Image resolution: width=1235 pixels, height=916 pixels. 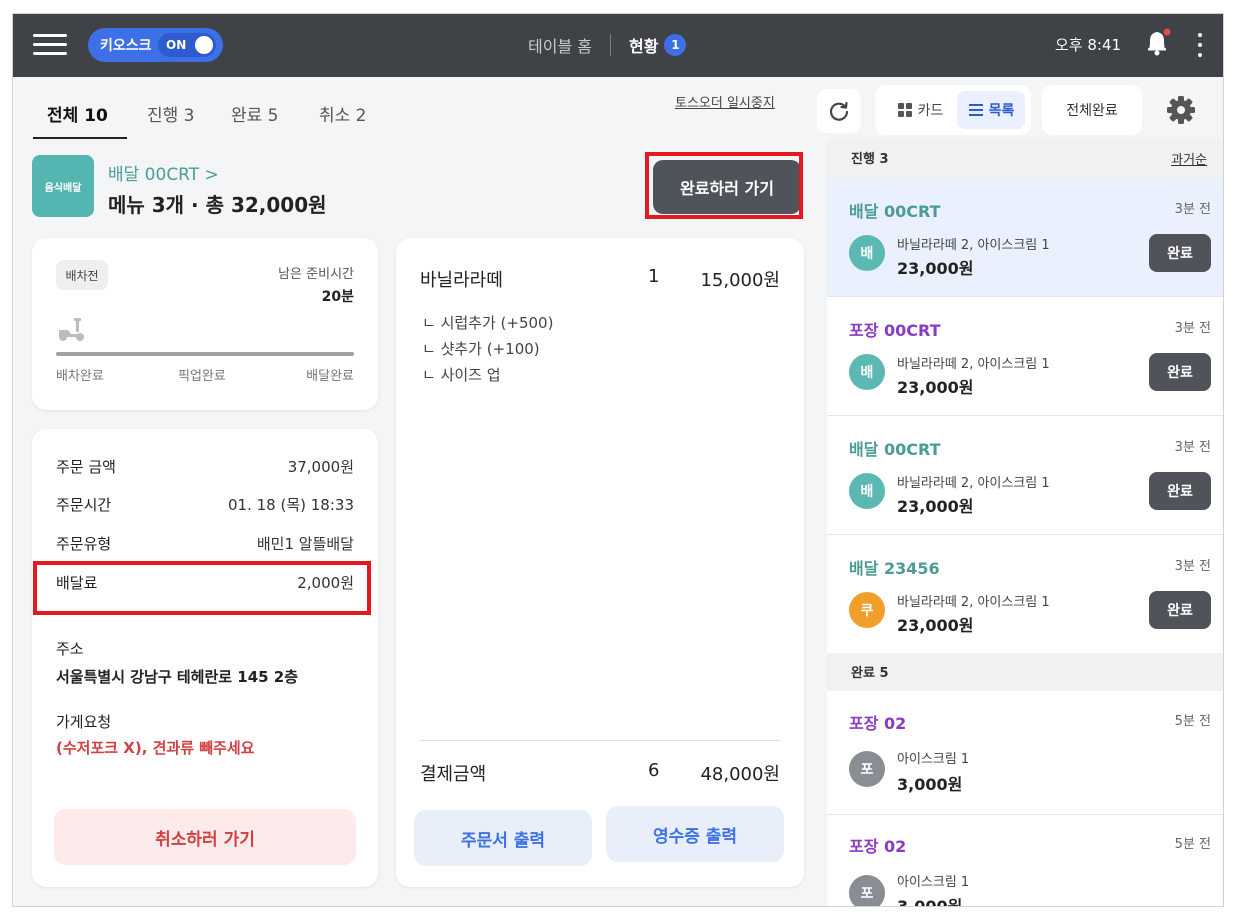 I want to click on item-menu: 아이스크림 1, so click(x=933, y=882).